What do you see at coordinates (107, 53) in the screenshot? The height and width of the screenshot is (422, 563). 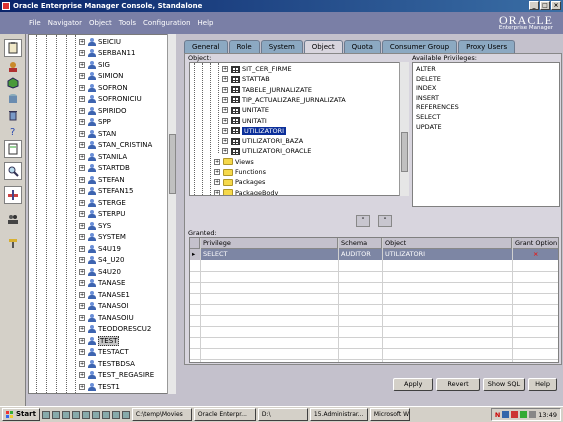 I see `tree-item: + SERBAN11` at bounding box center [107, 53].